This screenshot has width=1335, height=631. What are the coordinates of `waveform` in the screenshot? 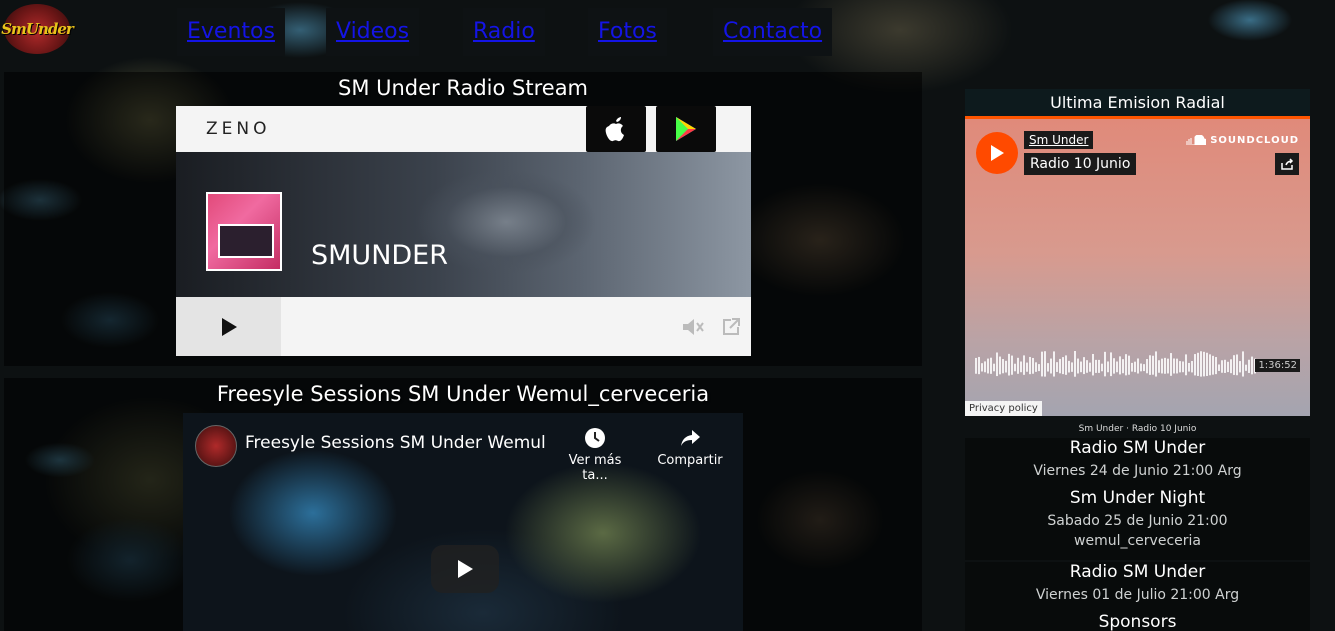 It's located at (1117, 364).